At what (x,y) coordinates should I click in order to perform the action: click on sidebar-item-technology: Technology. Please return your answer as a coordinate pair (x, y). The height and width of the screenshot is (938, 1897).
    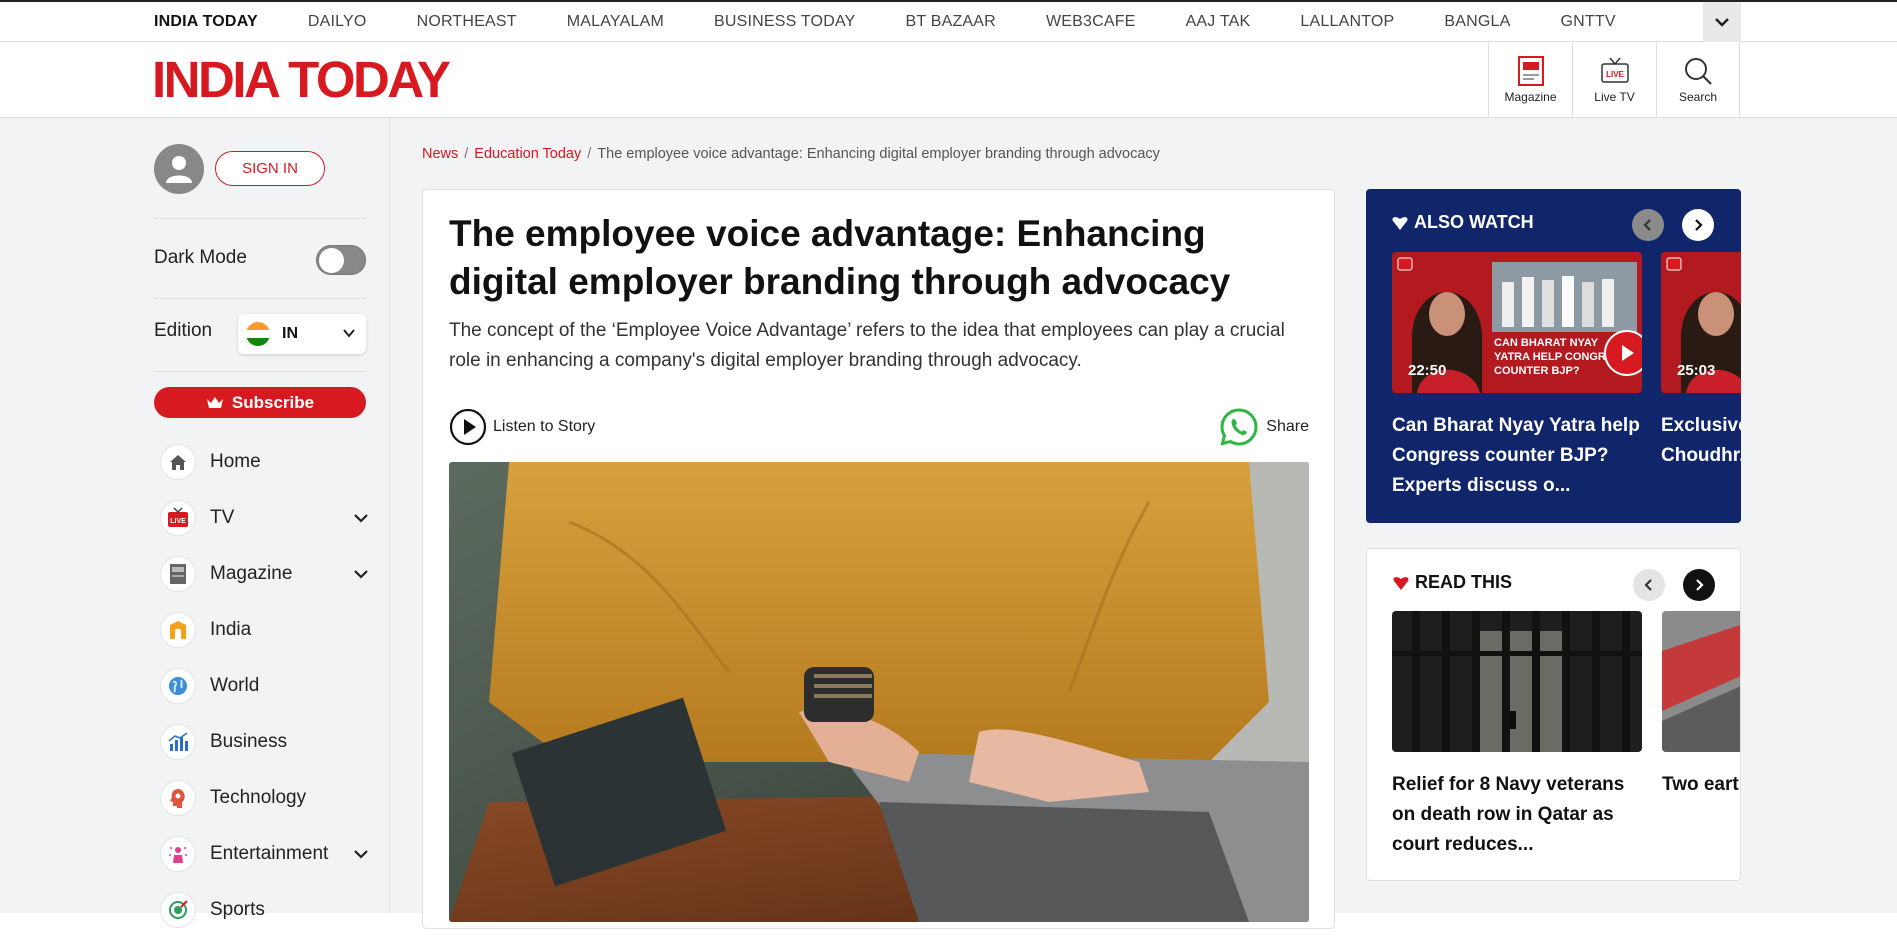
    Looking at the image, I should click on (265, 798).